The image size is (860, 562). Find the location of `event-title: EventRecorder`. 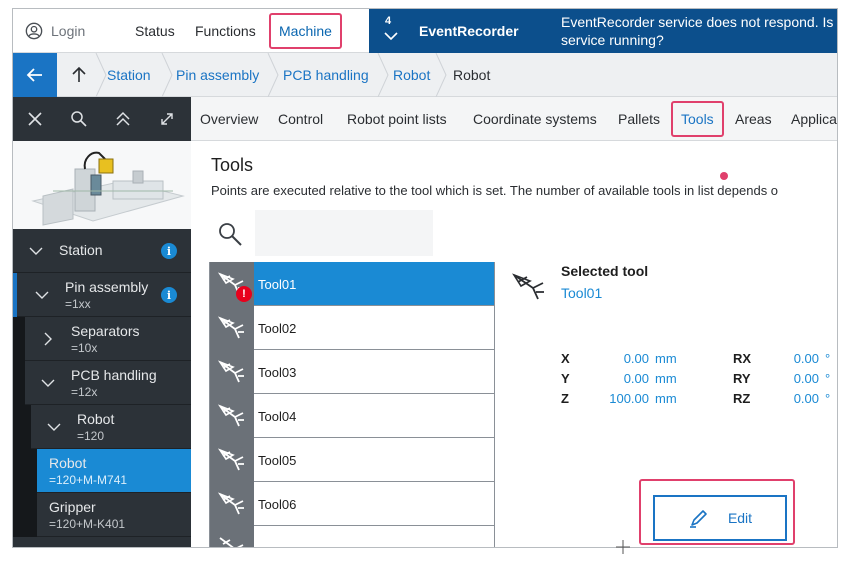

event-title: EventRecorder is located at coordinates (469, 31).